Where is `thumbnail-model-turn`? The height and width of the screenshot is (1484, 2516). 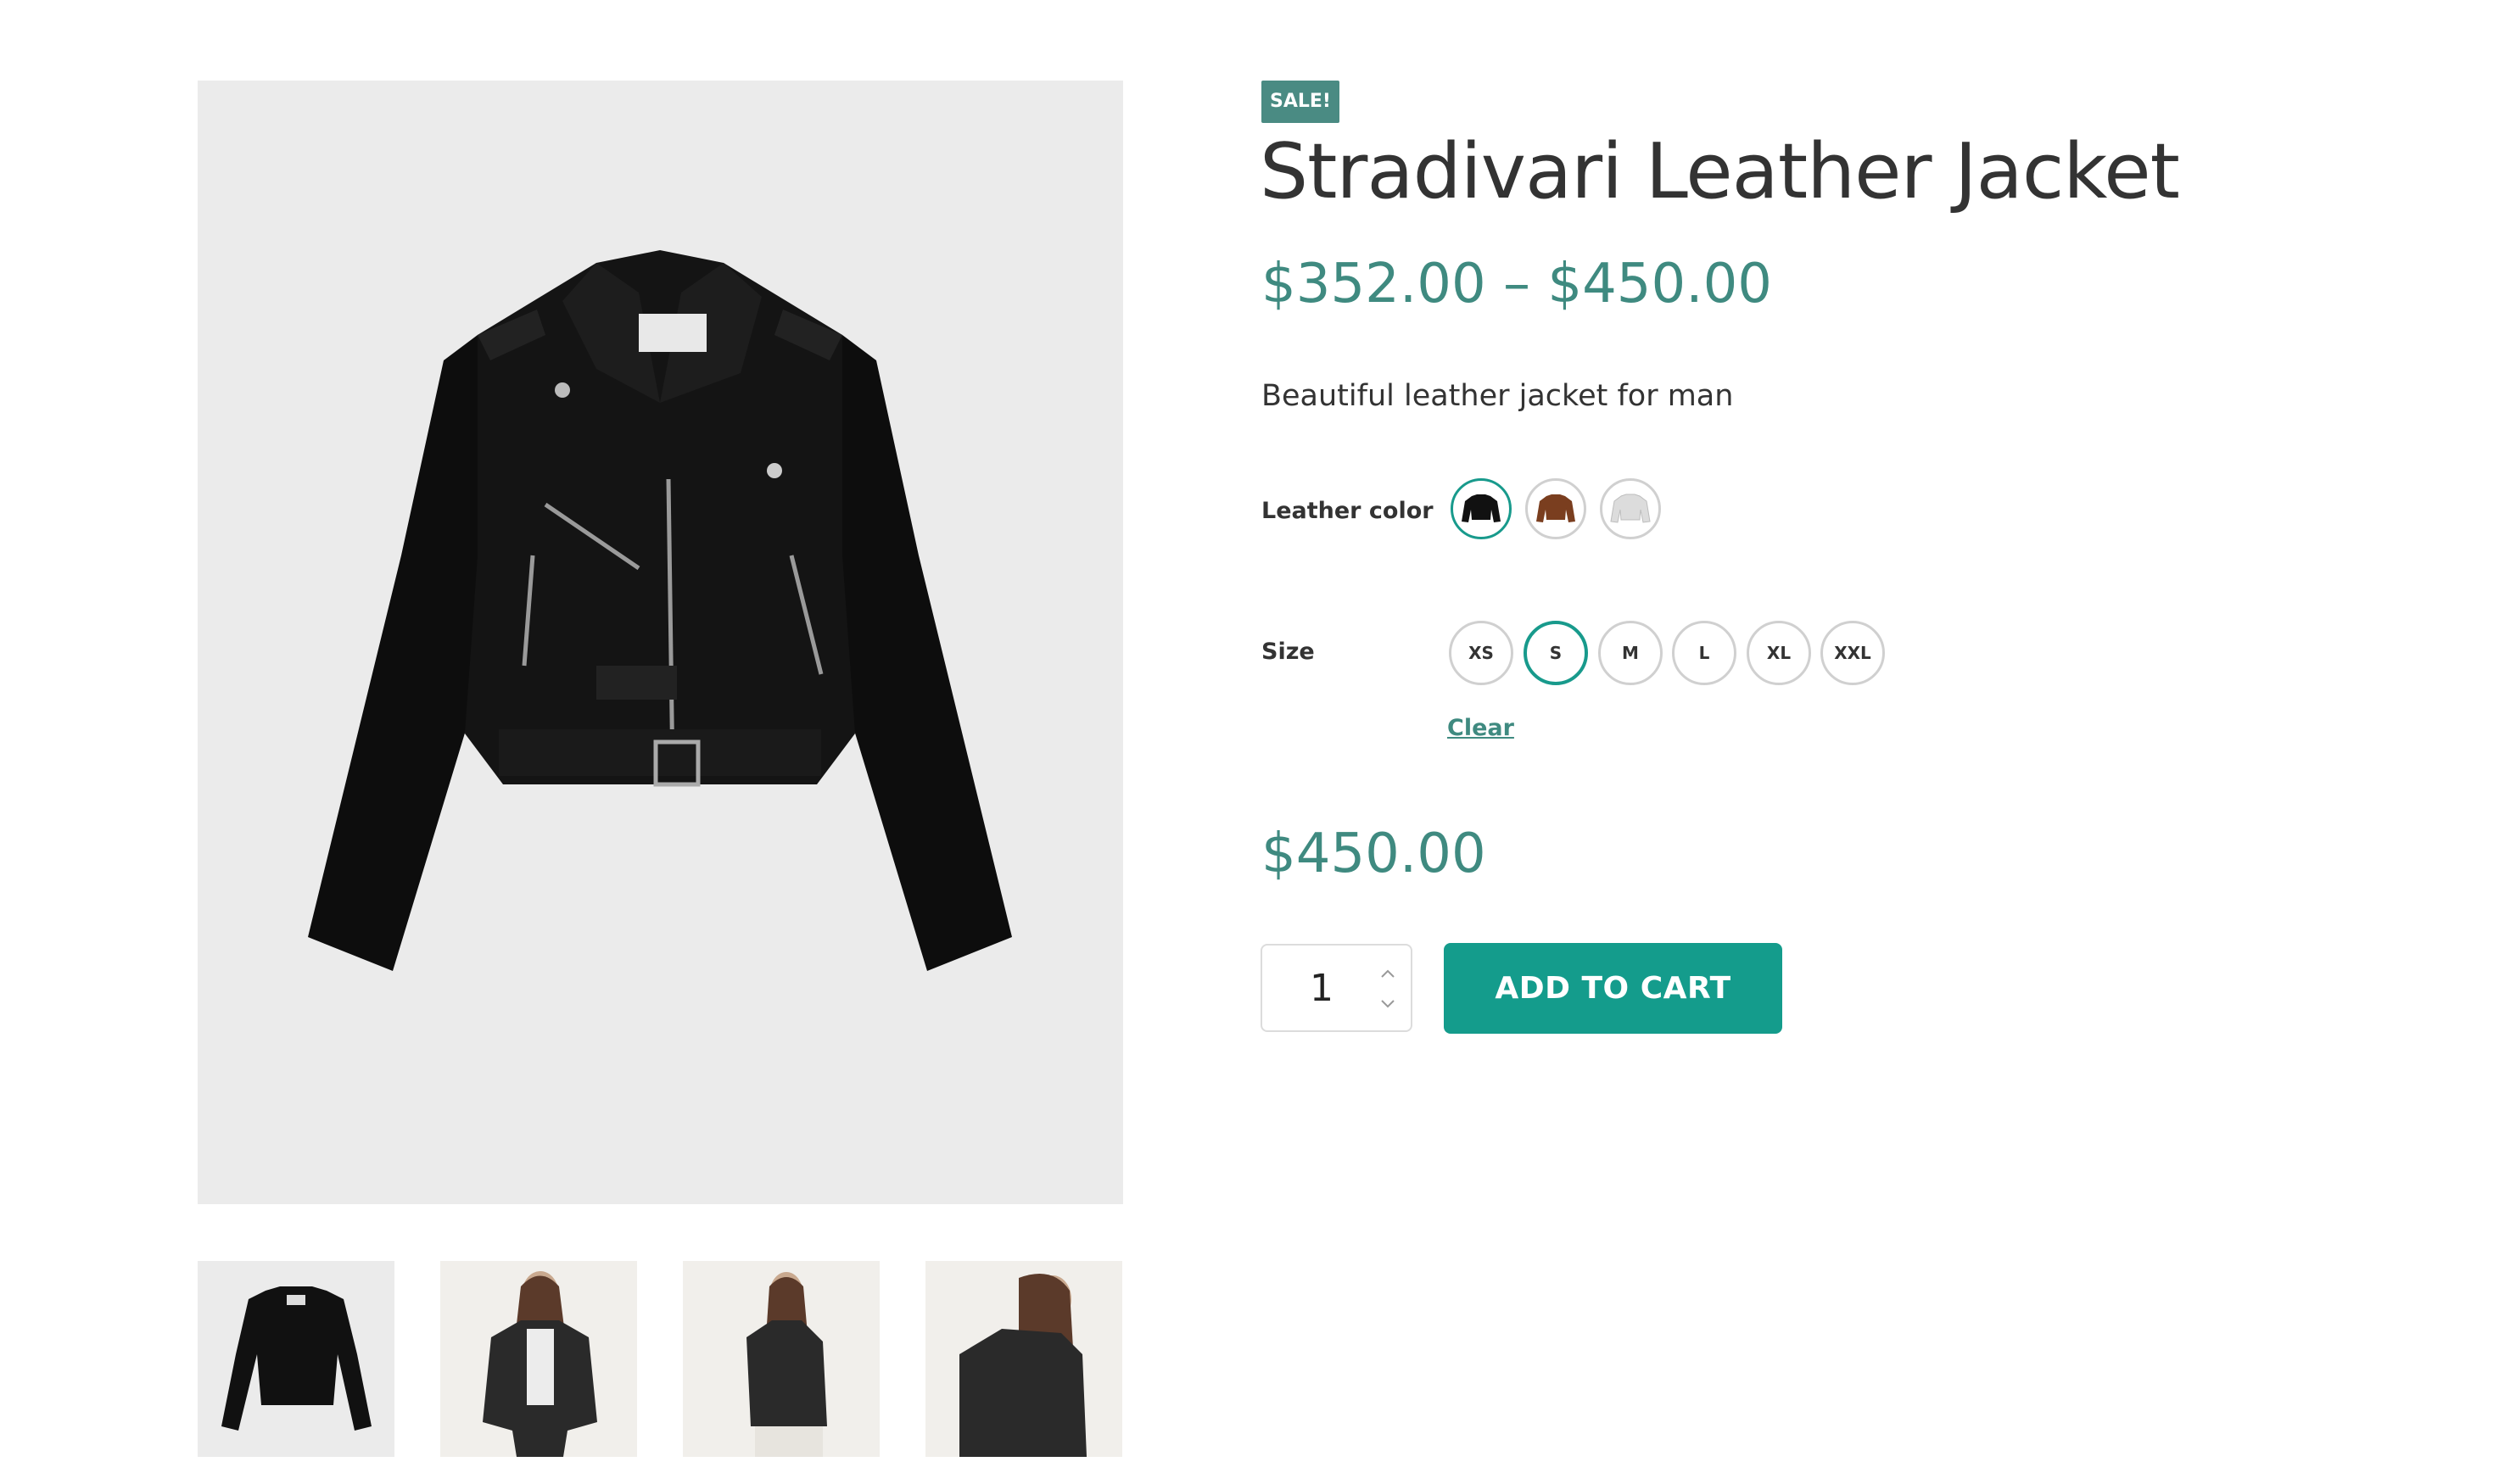
thumbnail-model-turn is located at coordinates (1023, 1359).